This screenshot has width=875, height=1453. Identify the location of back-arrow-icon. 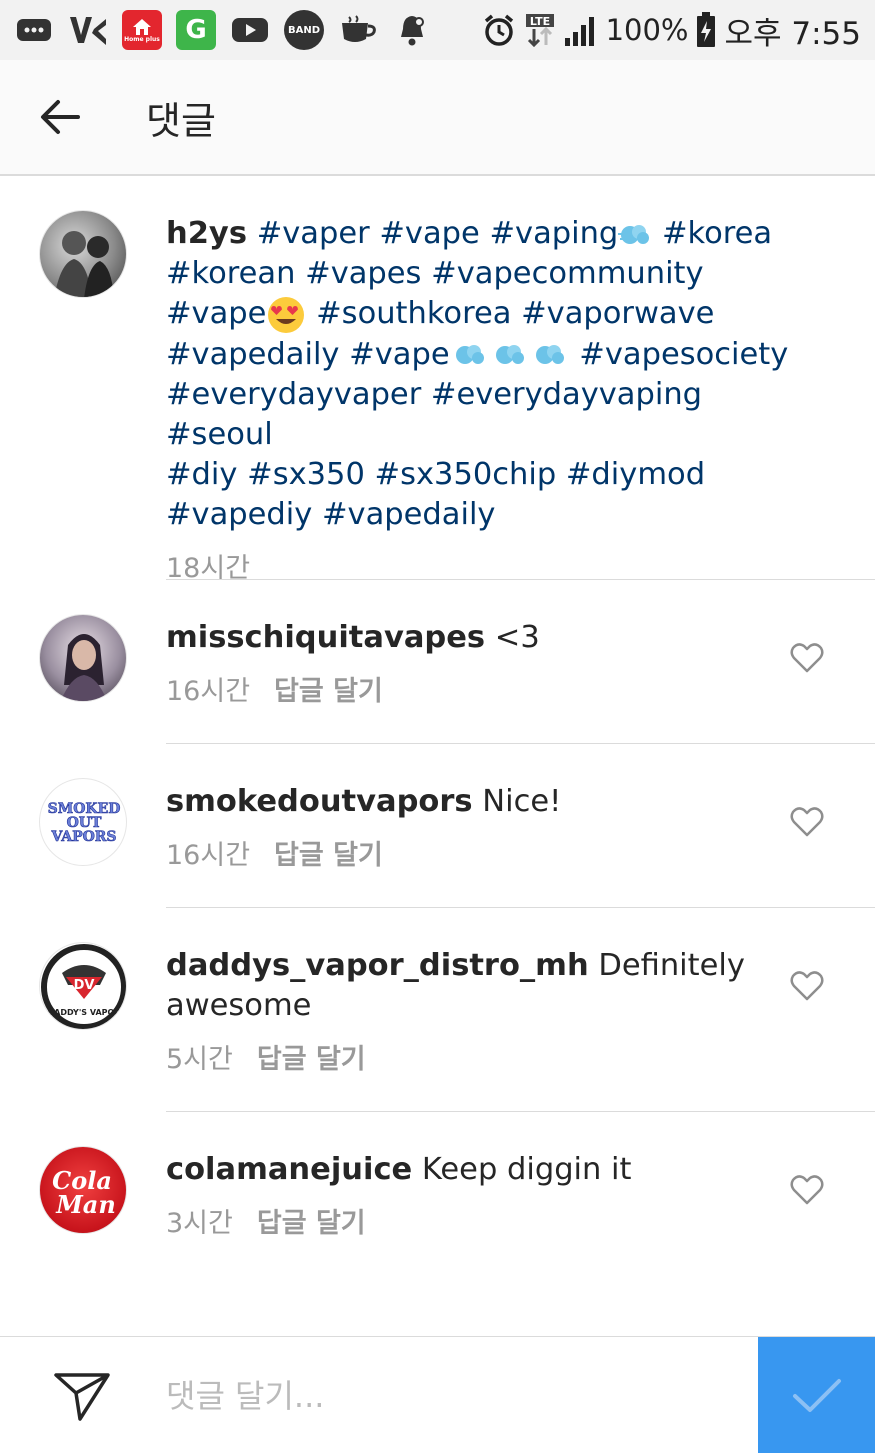
(60, 117).